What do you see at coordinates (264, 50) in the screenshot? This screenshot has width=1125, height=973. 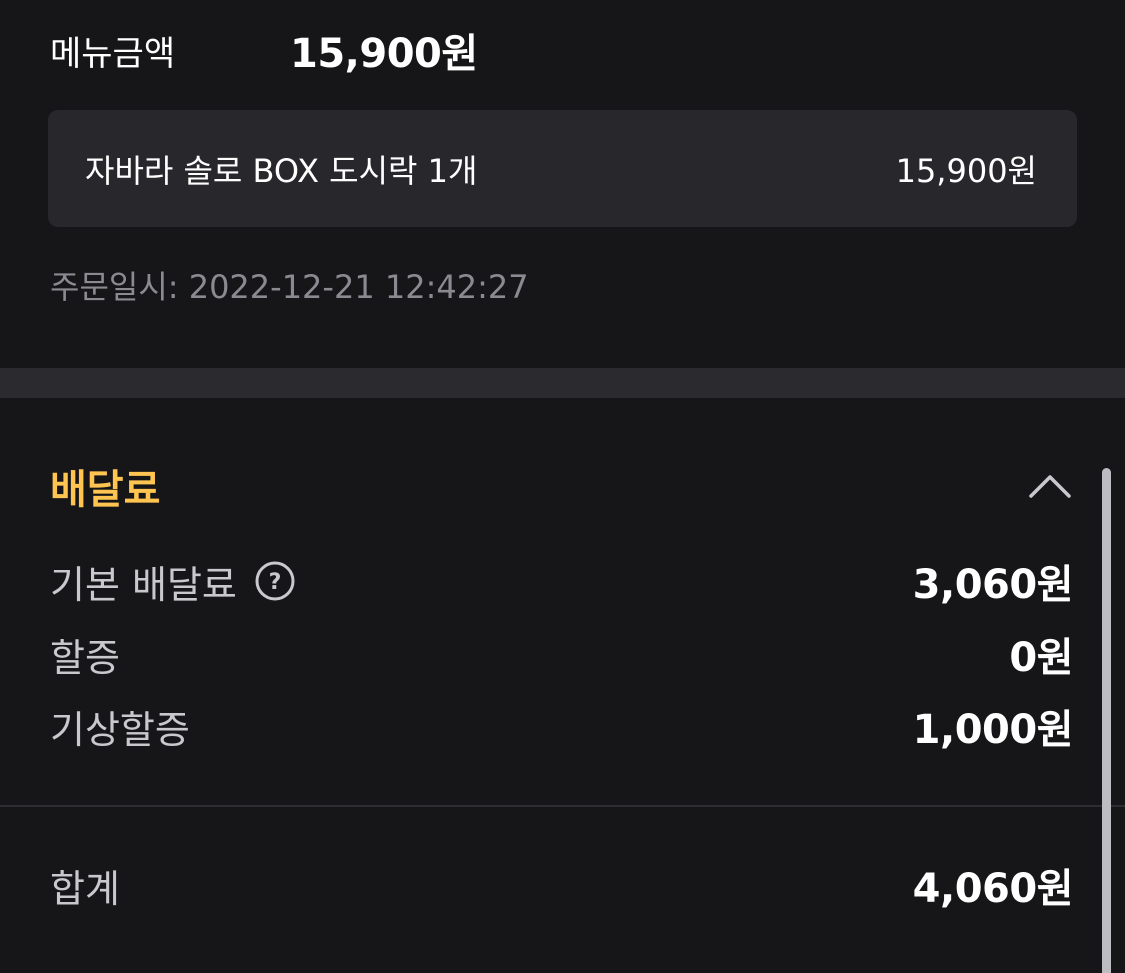 I see `menu-amount-row: 메뉴금액 15,900원` at bounding box center [264, 50].